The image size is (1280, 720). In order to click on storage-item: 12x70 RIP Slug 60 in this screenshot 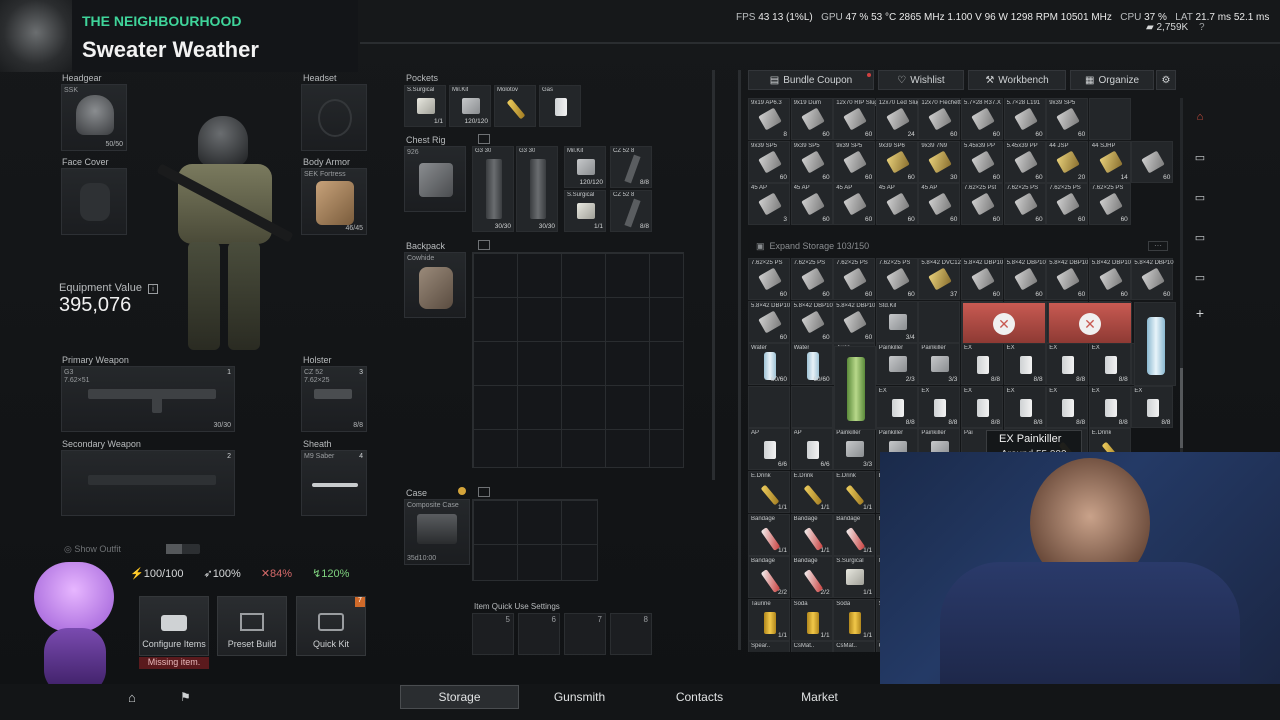, I will do `click(854, 119)`.